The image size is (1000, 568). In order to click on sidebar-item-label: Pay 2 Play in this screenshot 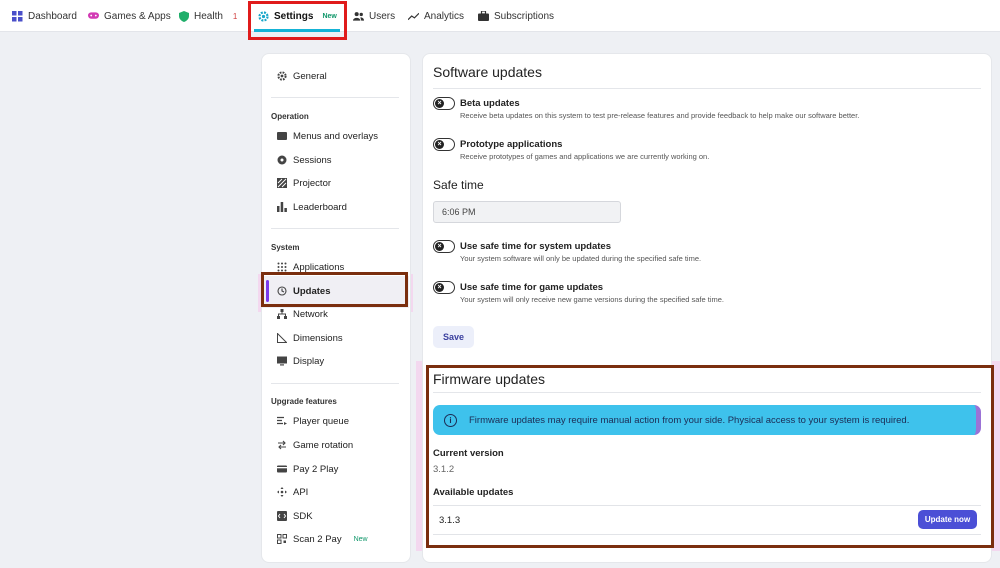, I will do `click(316, 469)`.